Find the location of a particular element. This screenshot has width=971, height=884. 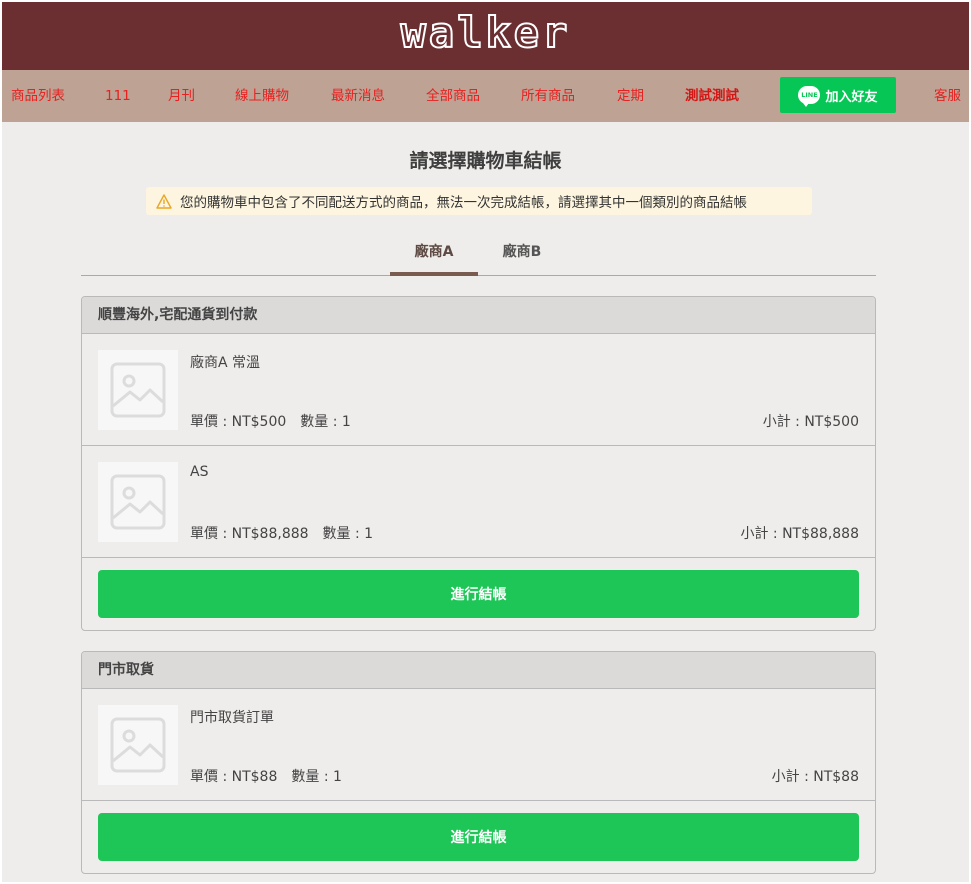

subtotal: 小計 : NT$500 is located at coordinates (810, 422).